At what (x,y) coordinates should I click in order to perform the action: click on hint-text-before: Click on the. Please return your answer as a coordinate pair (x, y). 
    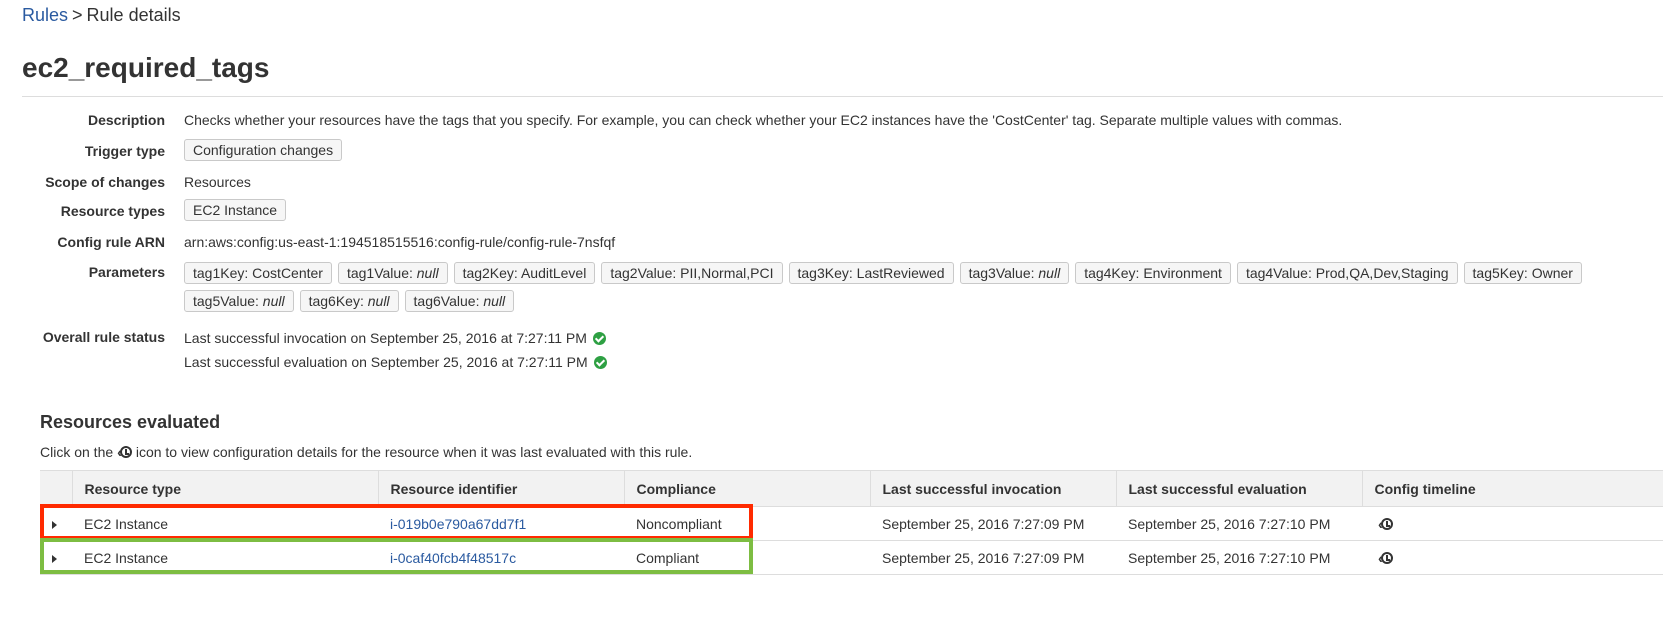
    Looking at the image, I should click on (77, 452).